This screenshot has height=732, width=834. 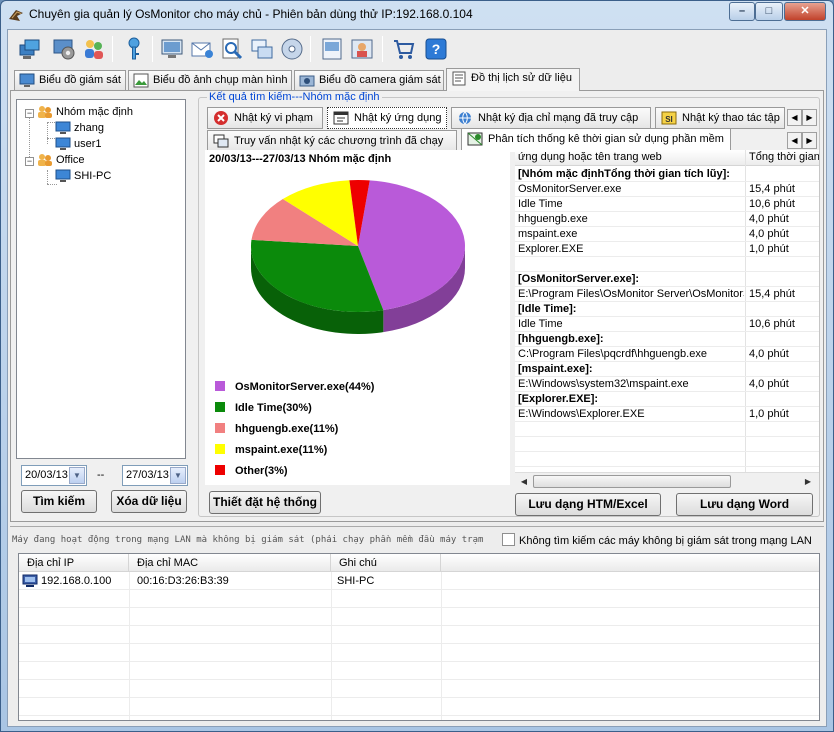 I want to click on checkbox-box, so click(x=508, y=539).